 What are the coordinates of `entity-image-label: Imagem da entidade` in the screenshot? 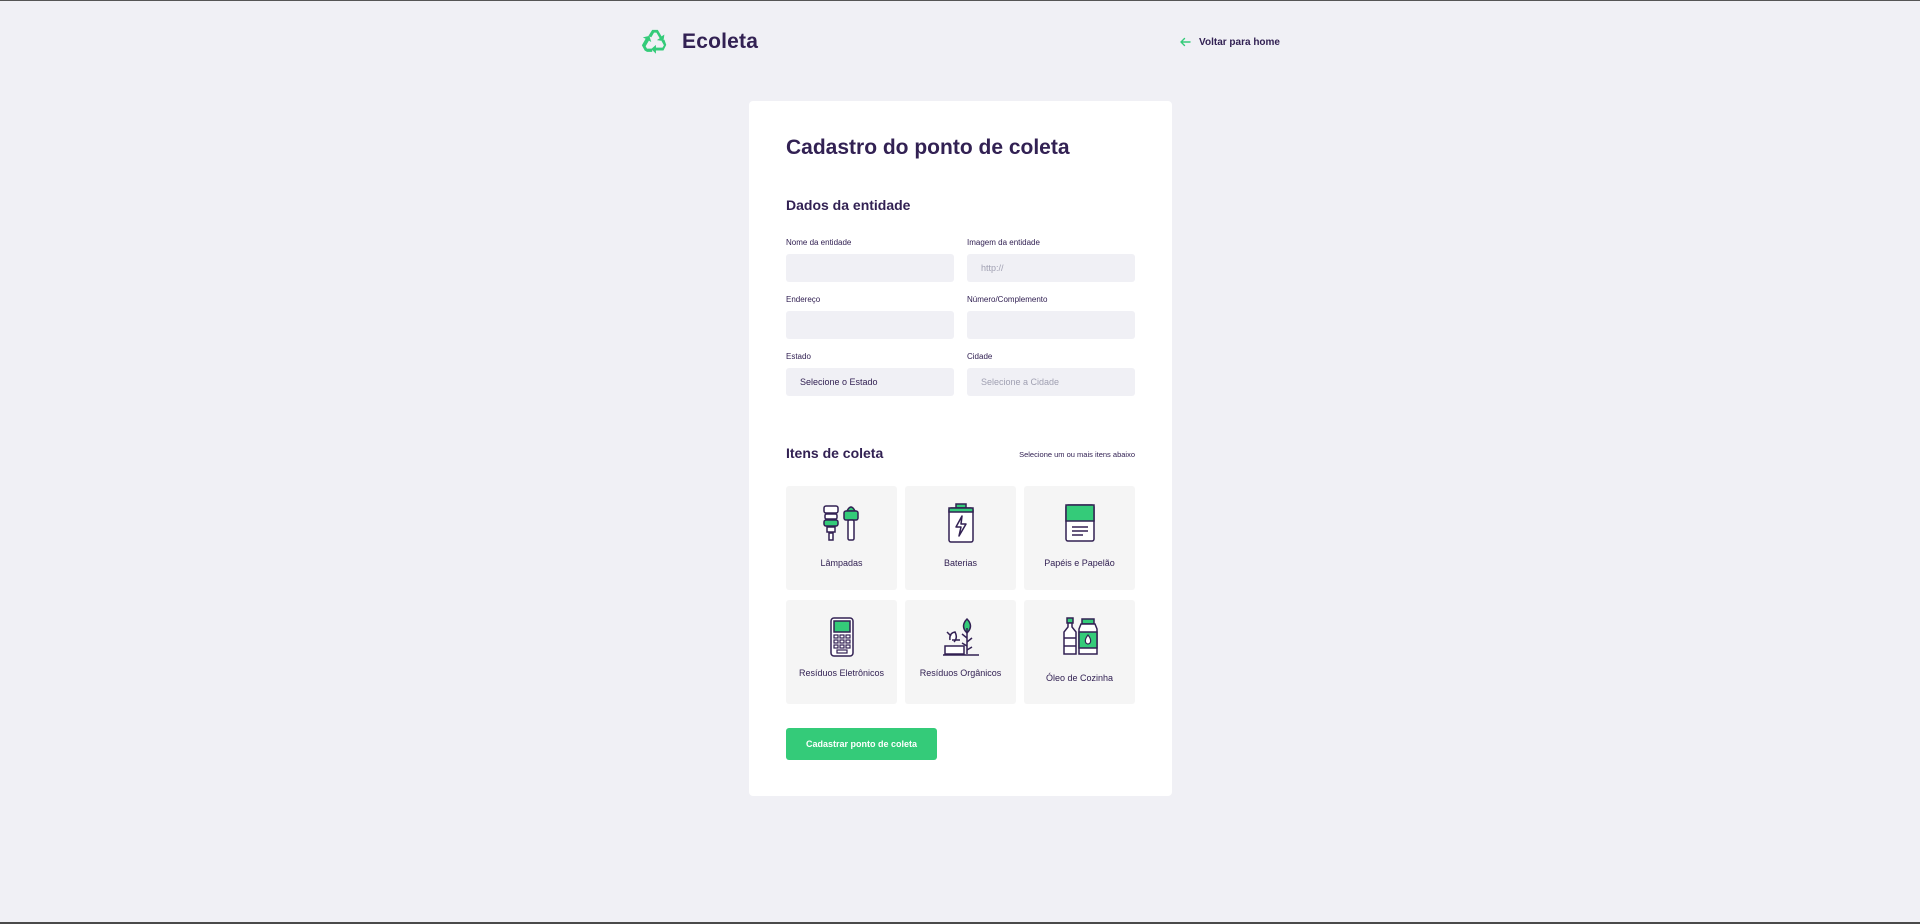 It's located at (1003, 242).